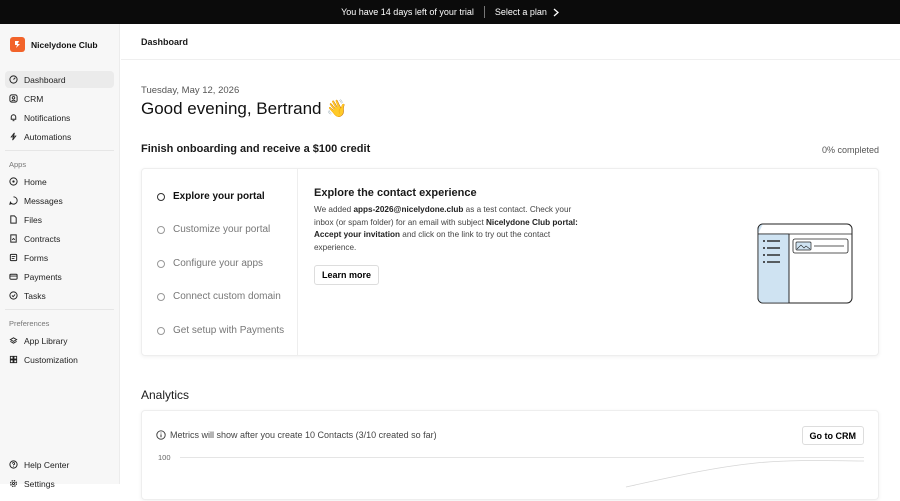 The width and height of the screenshot is (900, 501). I want to click on brand-name: Nicelydone Club, so click(64, 44).